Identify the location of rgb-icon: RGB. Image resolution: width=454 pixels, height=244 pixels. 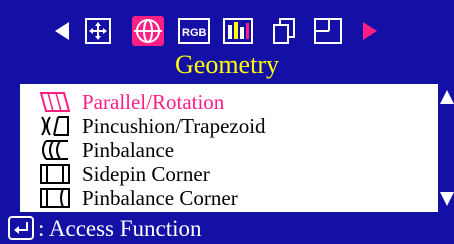
(194, 31).